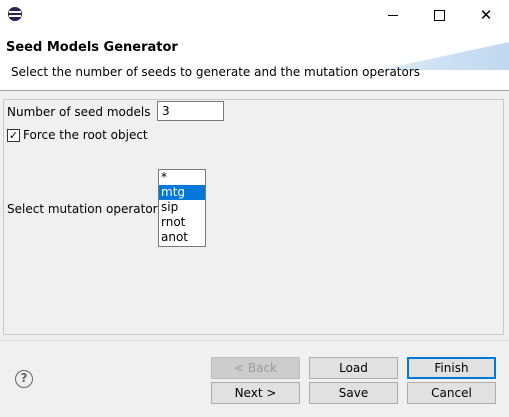 The image size is (509, 417). What do you see at coordinates (255, 368) in the screenshot?
I see `back-button: < Back` at bounding box center [255, 368].